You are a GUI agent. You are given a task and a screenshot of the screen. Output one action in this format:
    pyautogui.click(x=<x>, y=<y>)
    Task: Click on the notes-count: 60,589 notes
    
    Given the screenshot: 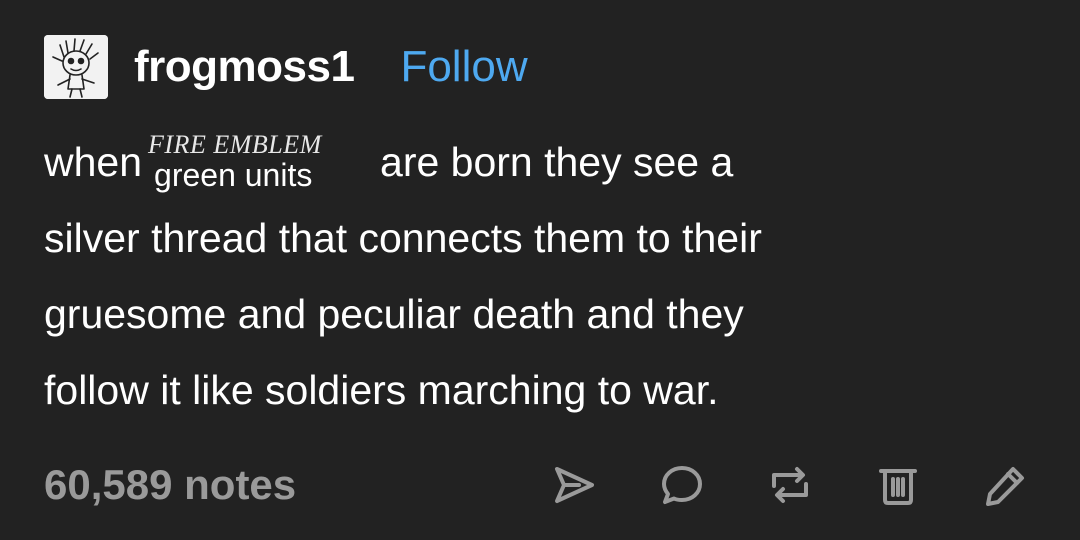 What is the action you would take?
    pyautogui.click(x=170, y=485)
    